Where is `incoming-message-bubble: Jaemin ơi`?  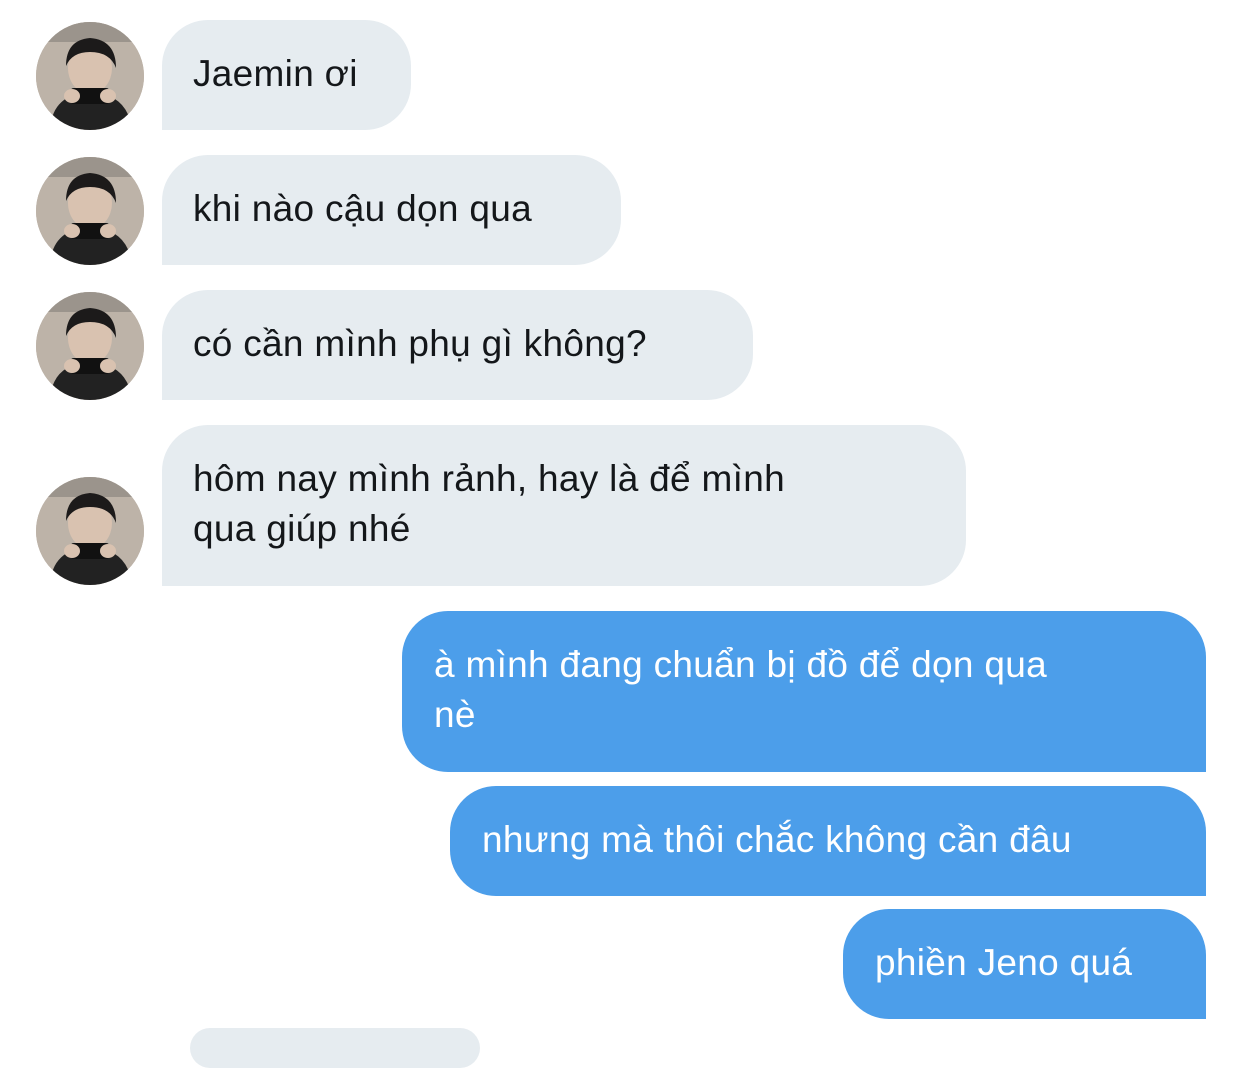
incoming-message-bubble: Jaemin ơi is located at coordinates (286, 75).